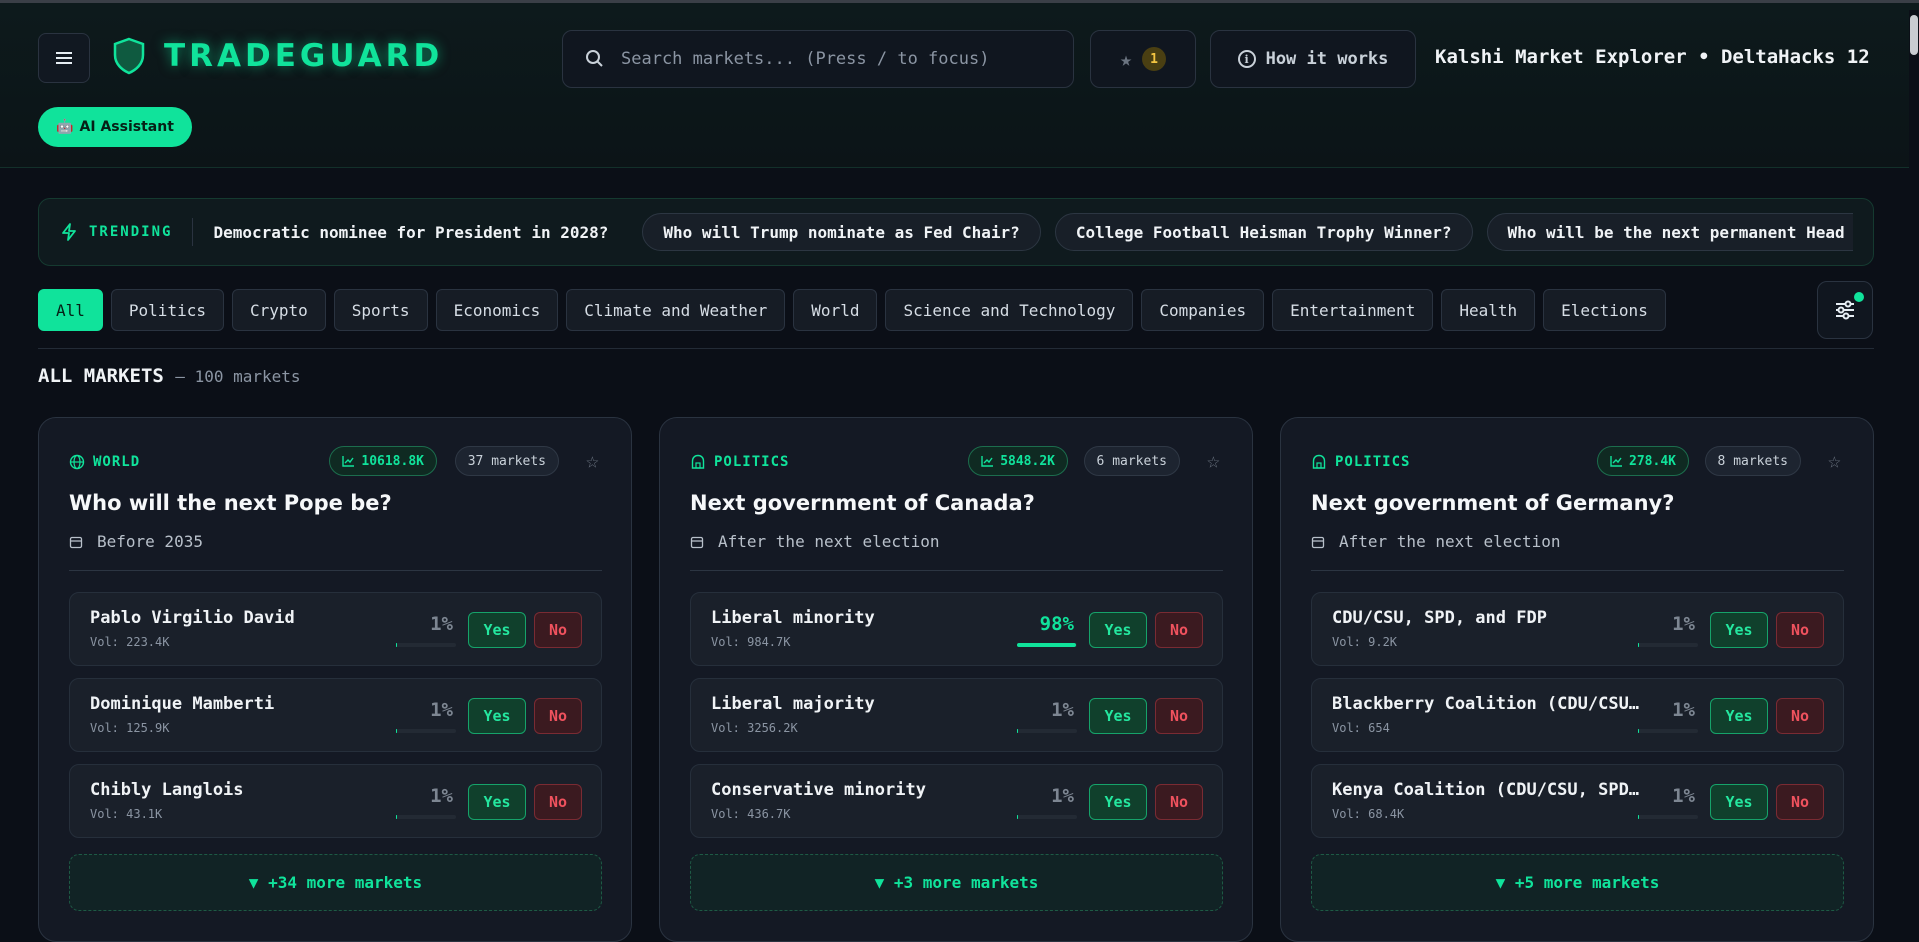 The image size is (1919, 942). Describe the element at coordinates (751, 814) in the screenshot. I see `option-volume: Vol: 436.7K` at that location.